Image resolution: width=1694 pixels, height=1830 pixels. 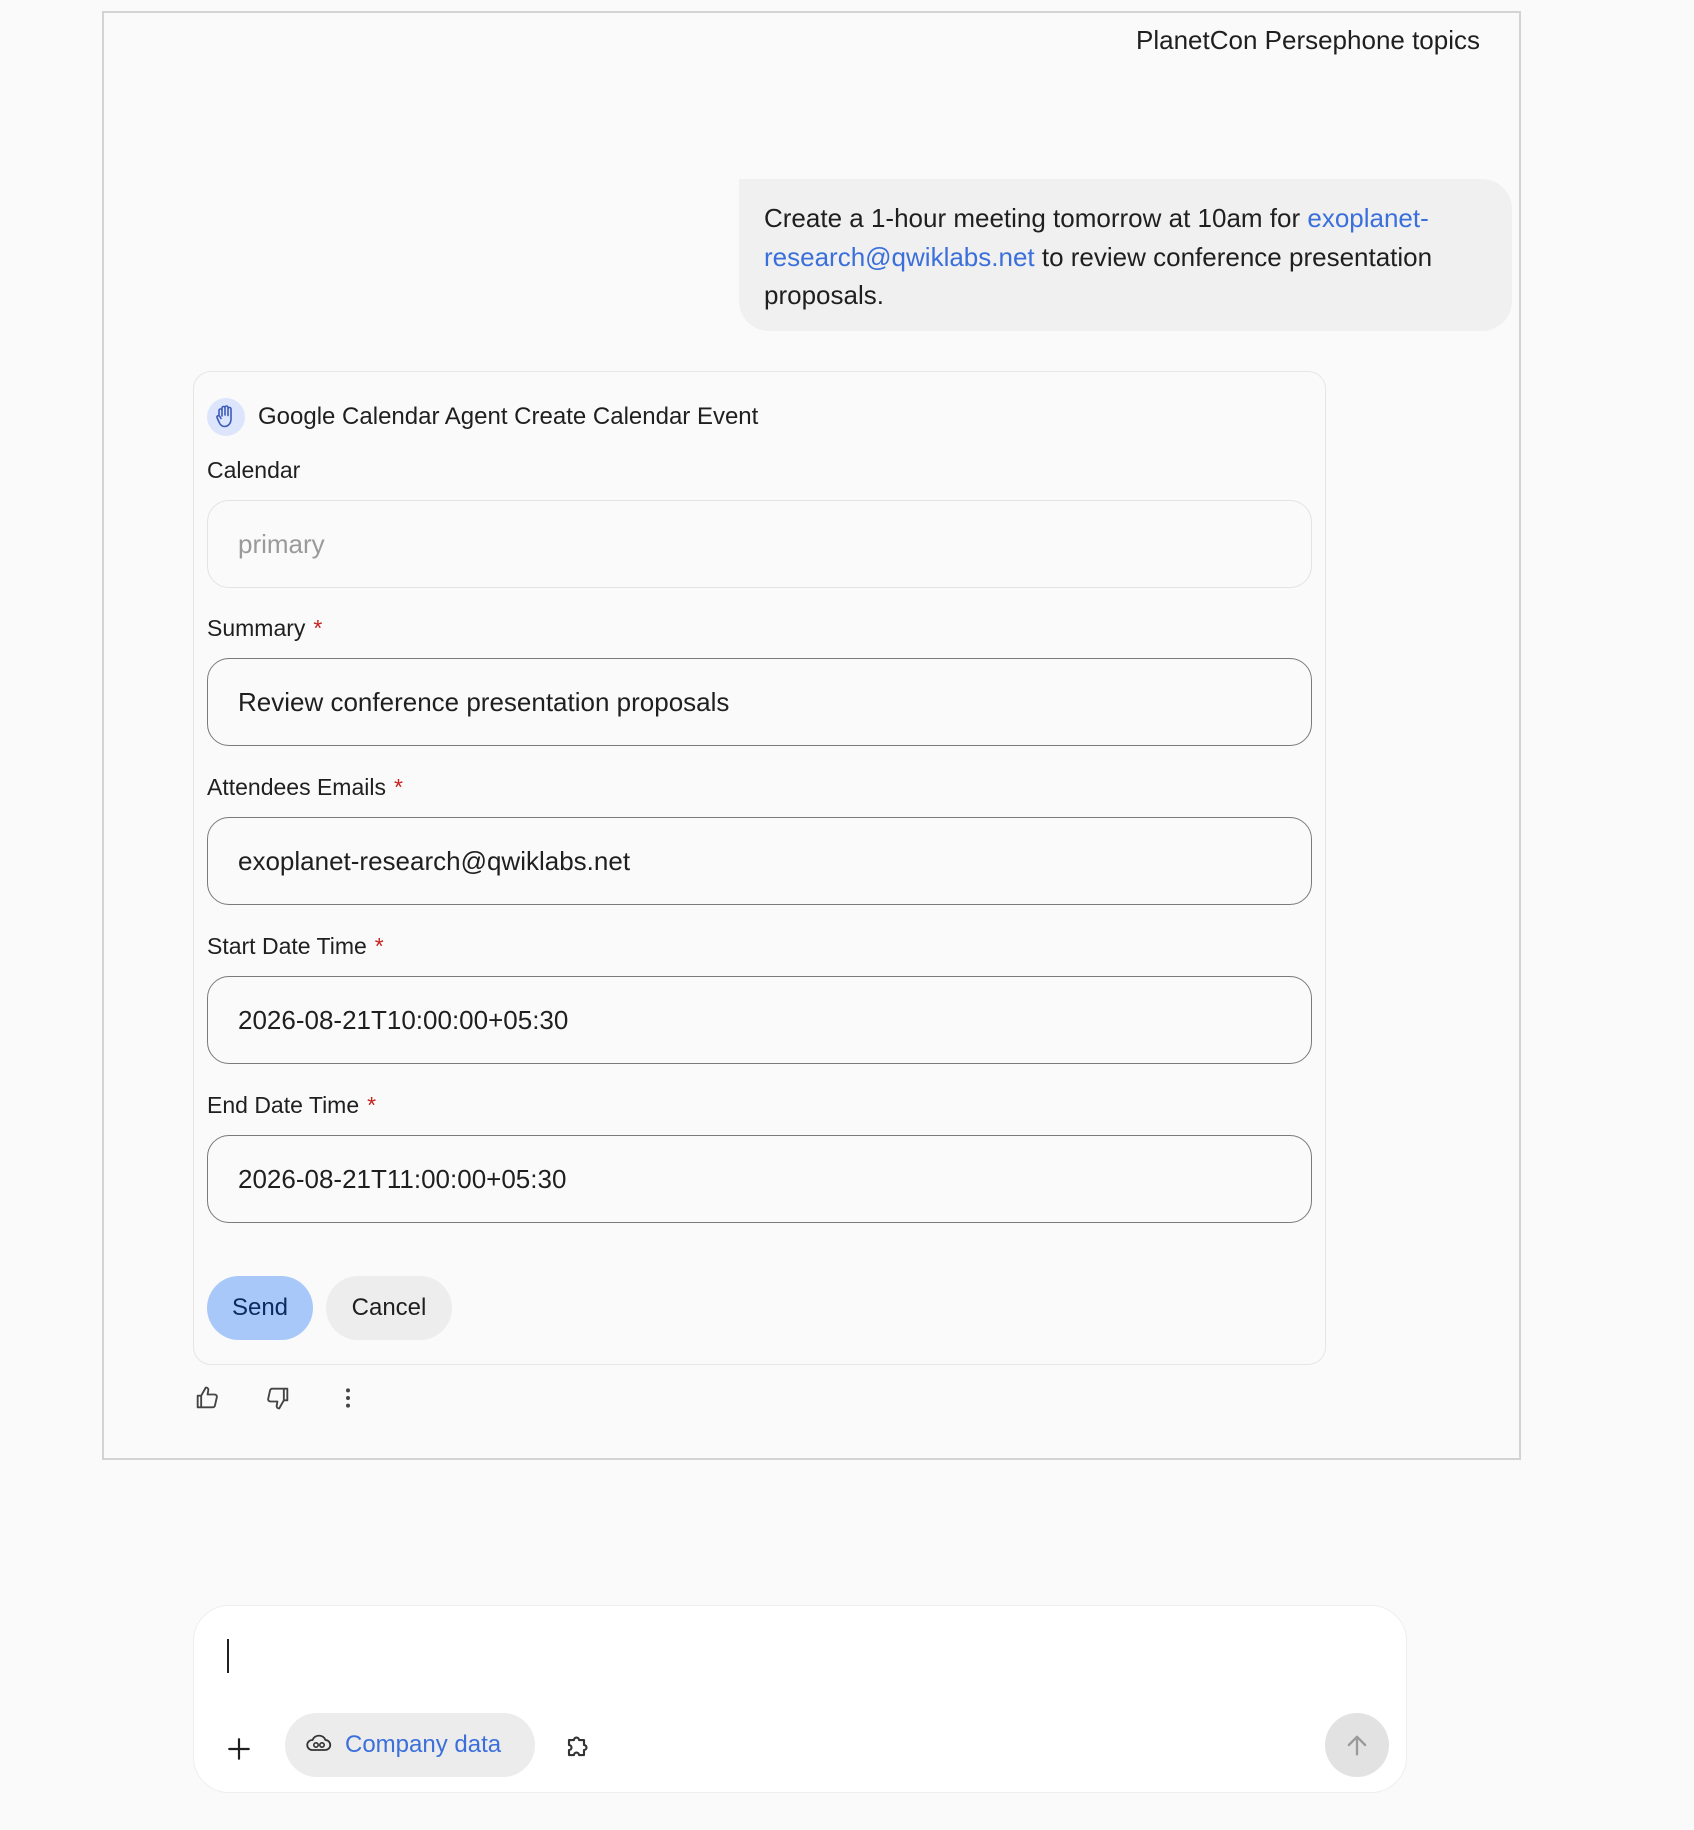 What do you see at coordinates (579, 1745) in the screenshot?
I see `puzzle-icon` at bounding box center [579, 1745].